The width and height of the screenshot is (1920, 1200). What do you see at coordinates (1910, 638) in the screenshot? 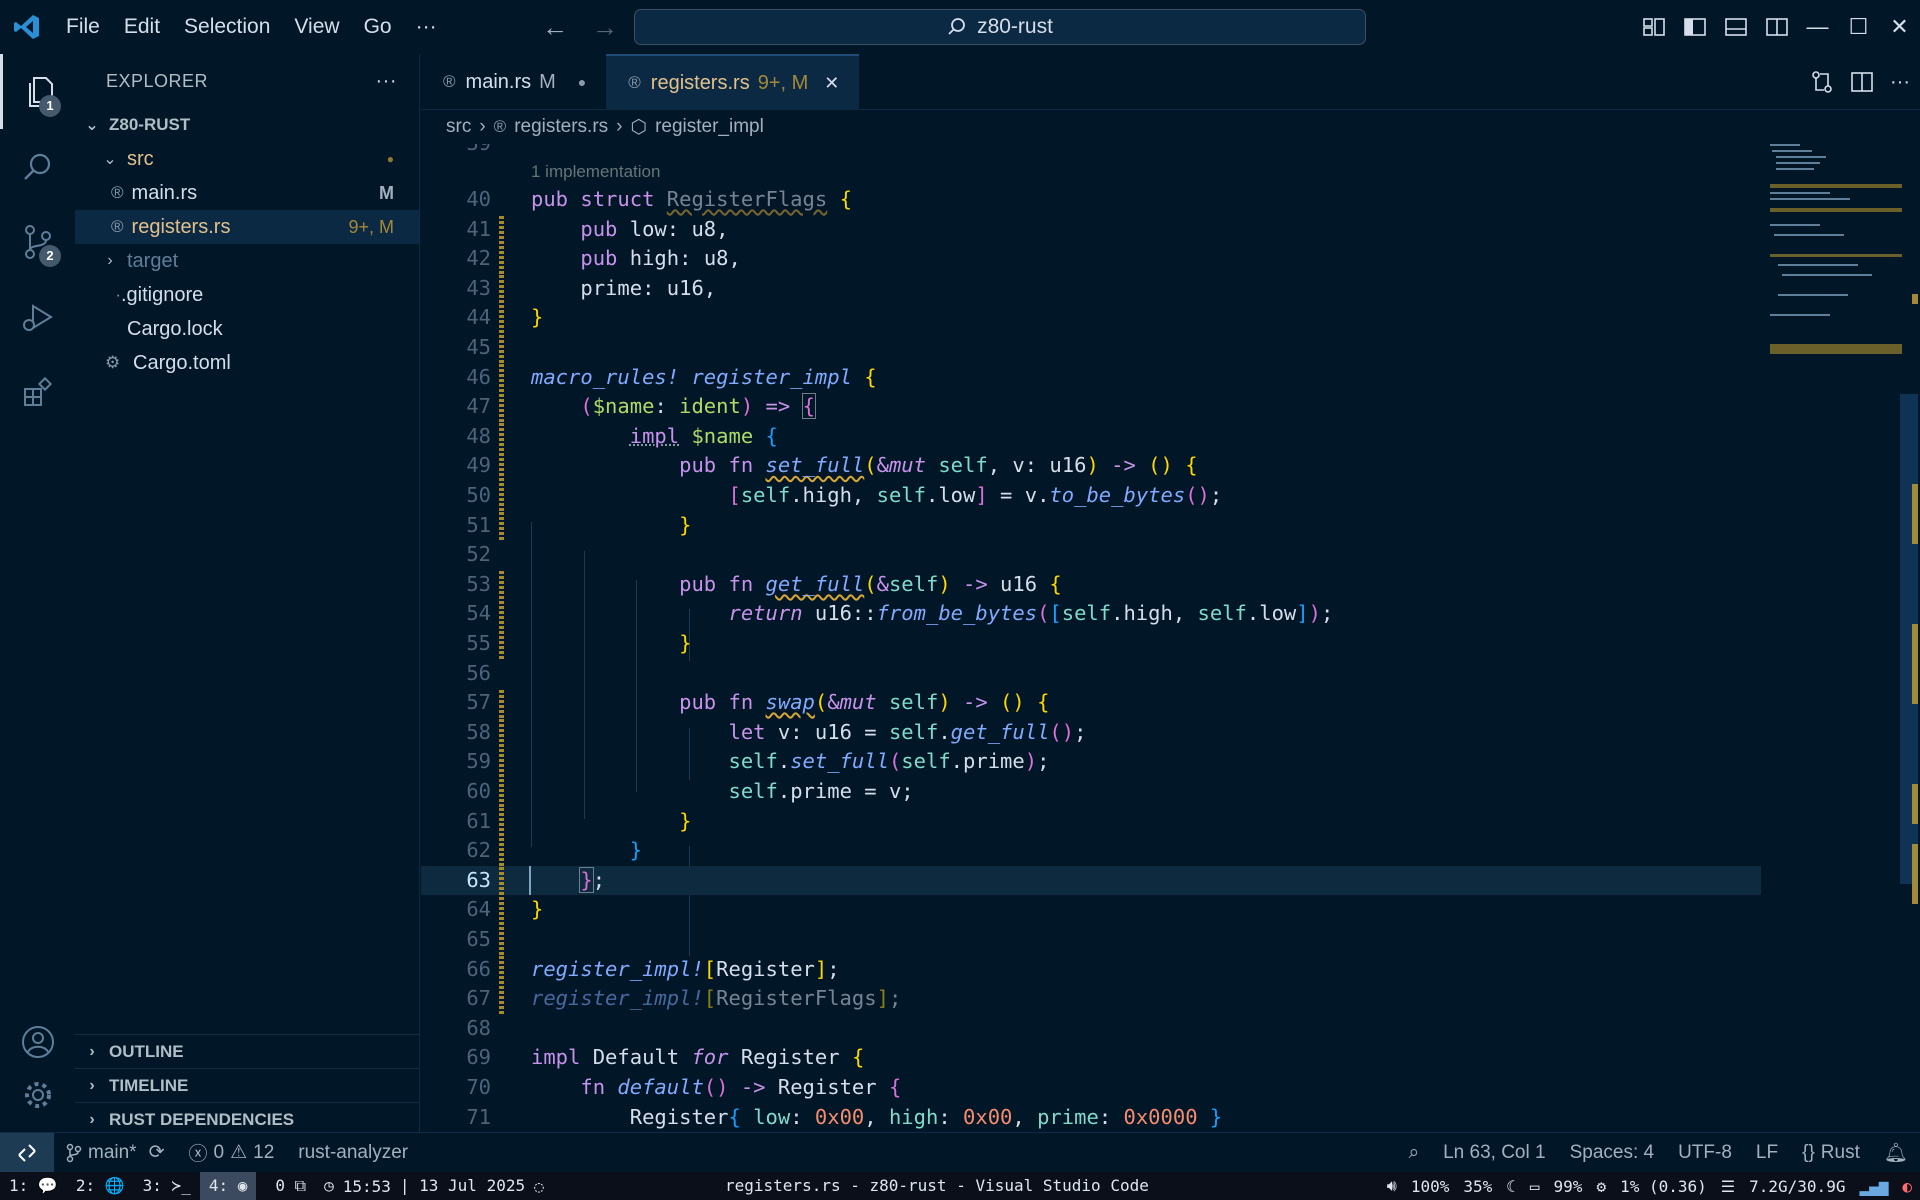
I see `scrollbar` at bounding box center [1910, 638].